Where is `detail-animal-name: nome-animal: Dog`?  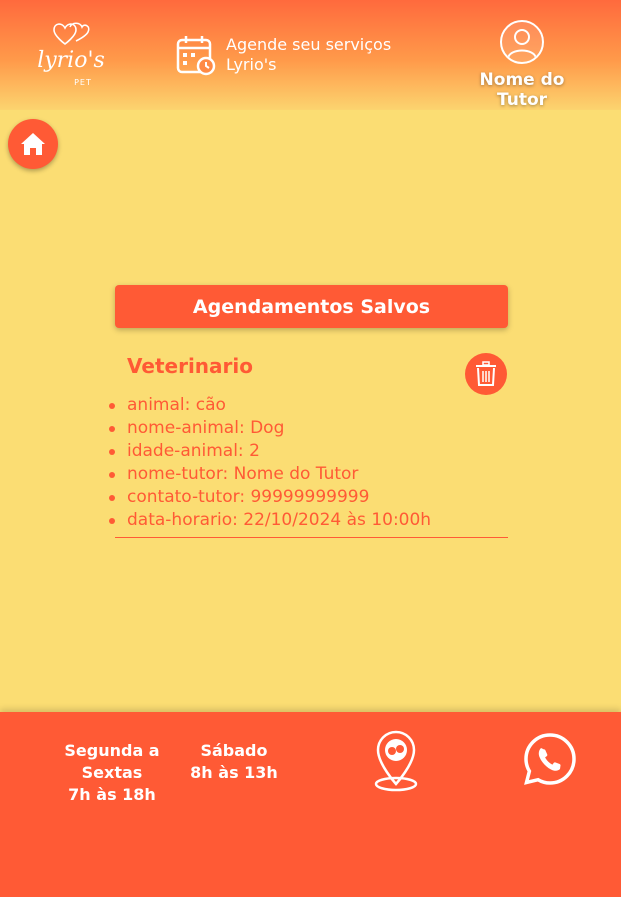 detail-animal-name: nome-animal: Dog is located at coordinates (269, 428).